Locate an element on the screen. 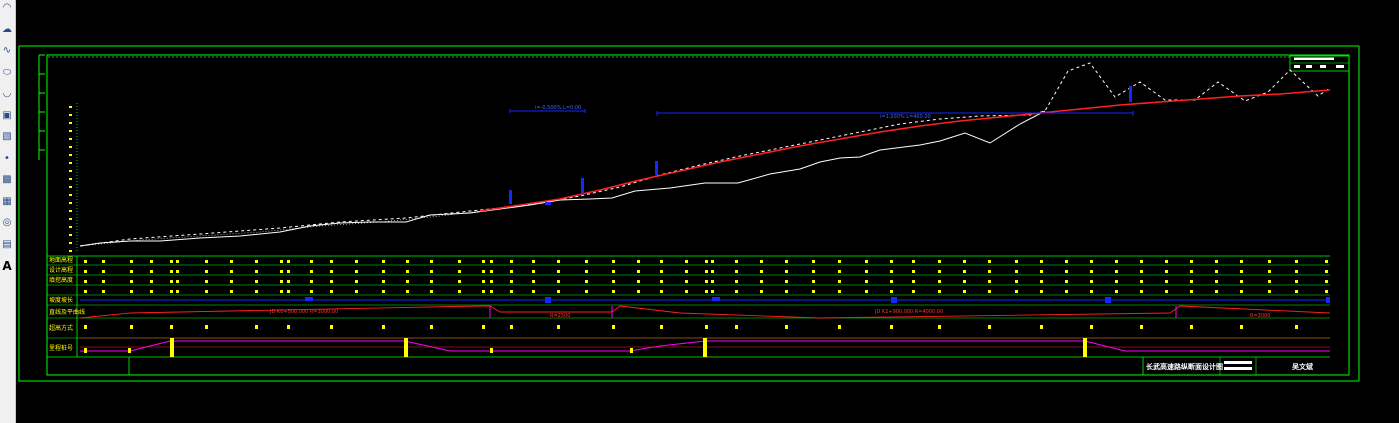  gradient-tool-icon: ▦ is located at coordinates (7, 202).